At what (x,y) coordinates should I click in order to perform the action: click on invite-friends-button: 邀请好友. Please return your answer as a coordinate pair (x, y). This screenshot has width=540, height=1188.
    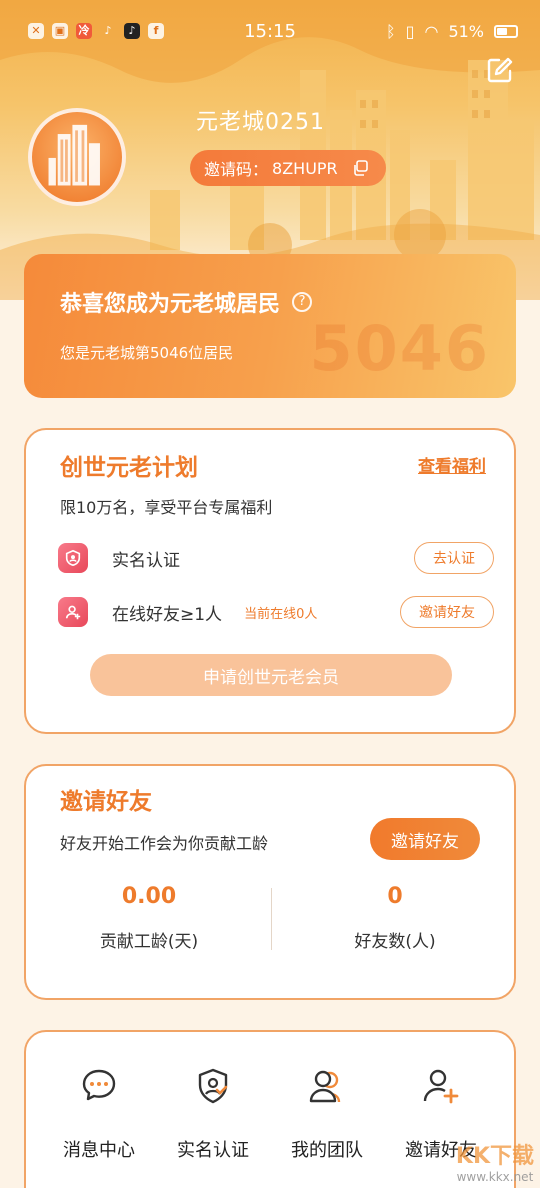
    Looking at the image, I should click on (425, 839).